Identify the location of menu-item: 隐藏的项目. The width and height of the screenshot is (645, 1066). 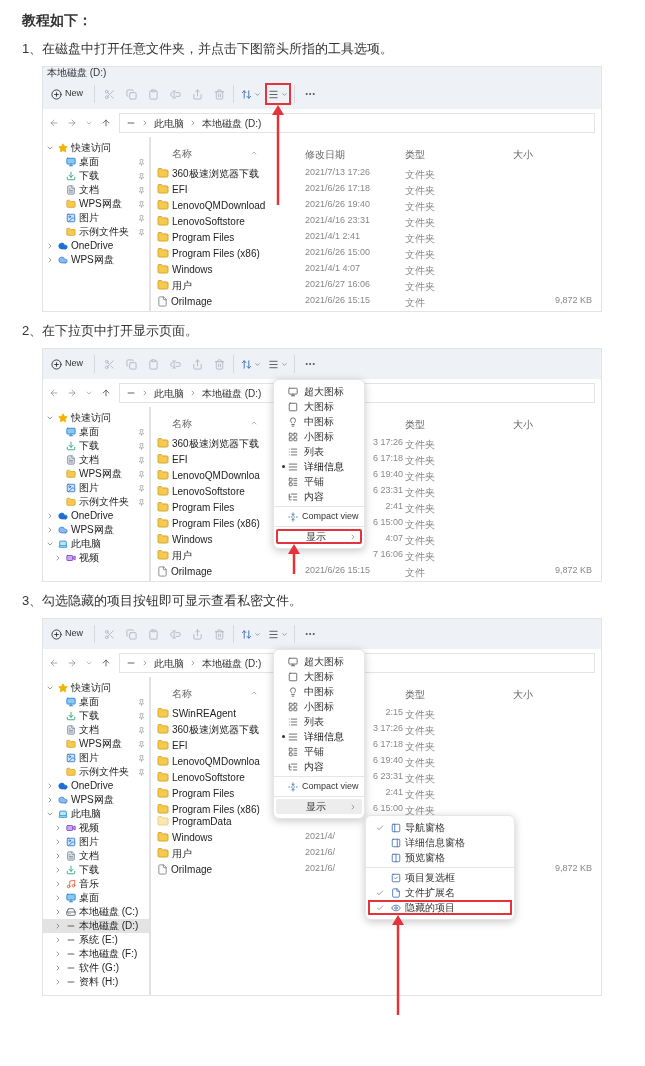
(440, 907).